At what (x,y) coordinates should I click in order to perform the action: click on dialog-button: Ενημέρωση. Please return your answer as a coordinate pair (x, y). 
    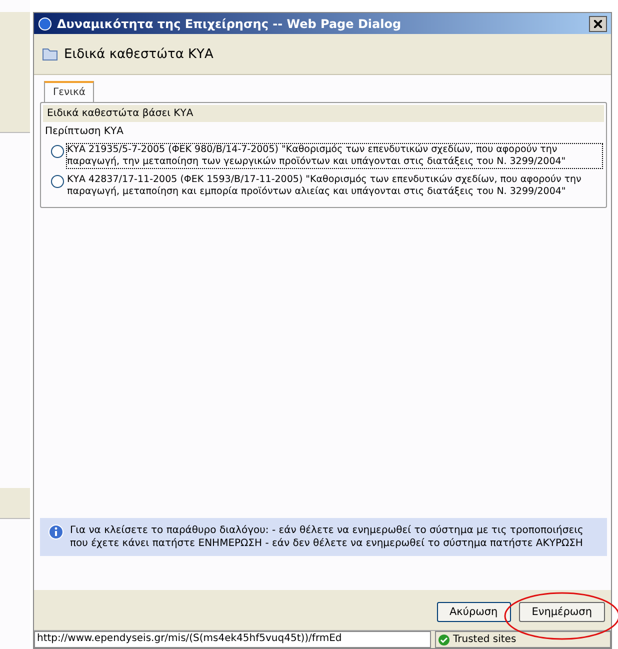
    Looking at the image, I should click on (561, 612).